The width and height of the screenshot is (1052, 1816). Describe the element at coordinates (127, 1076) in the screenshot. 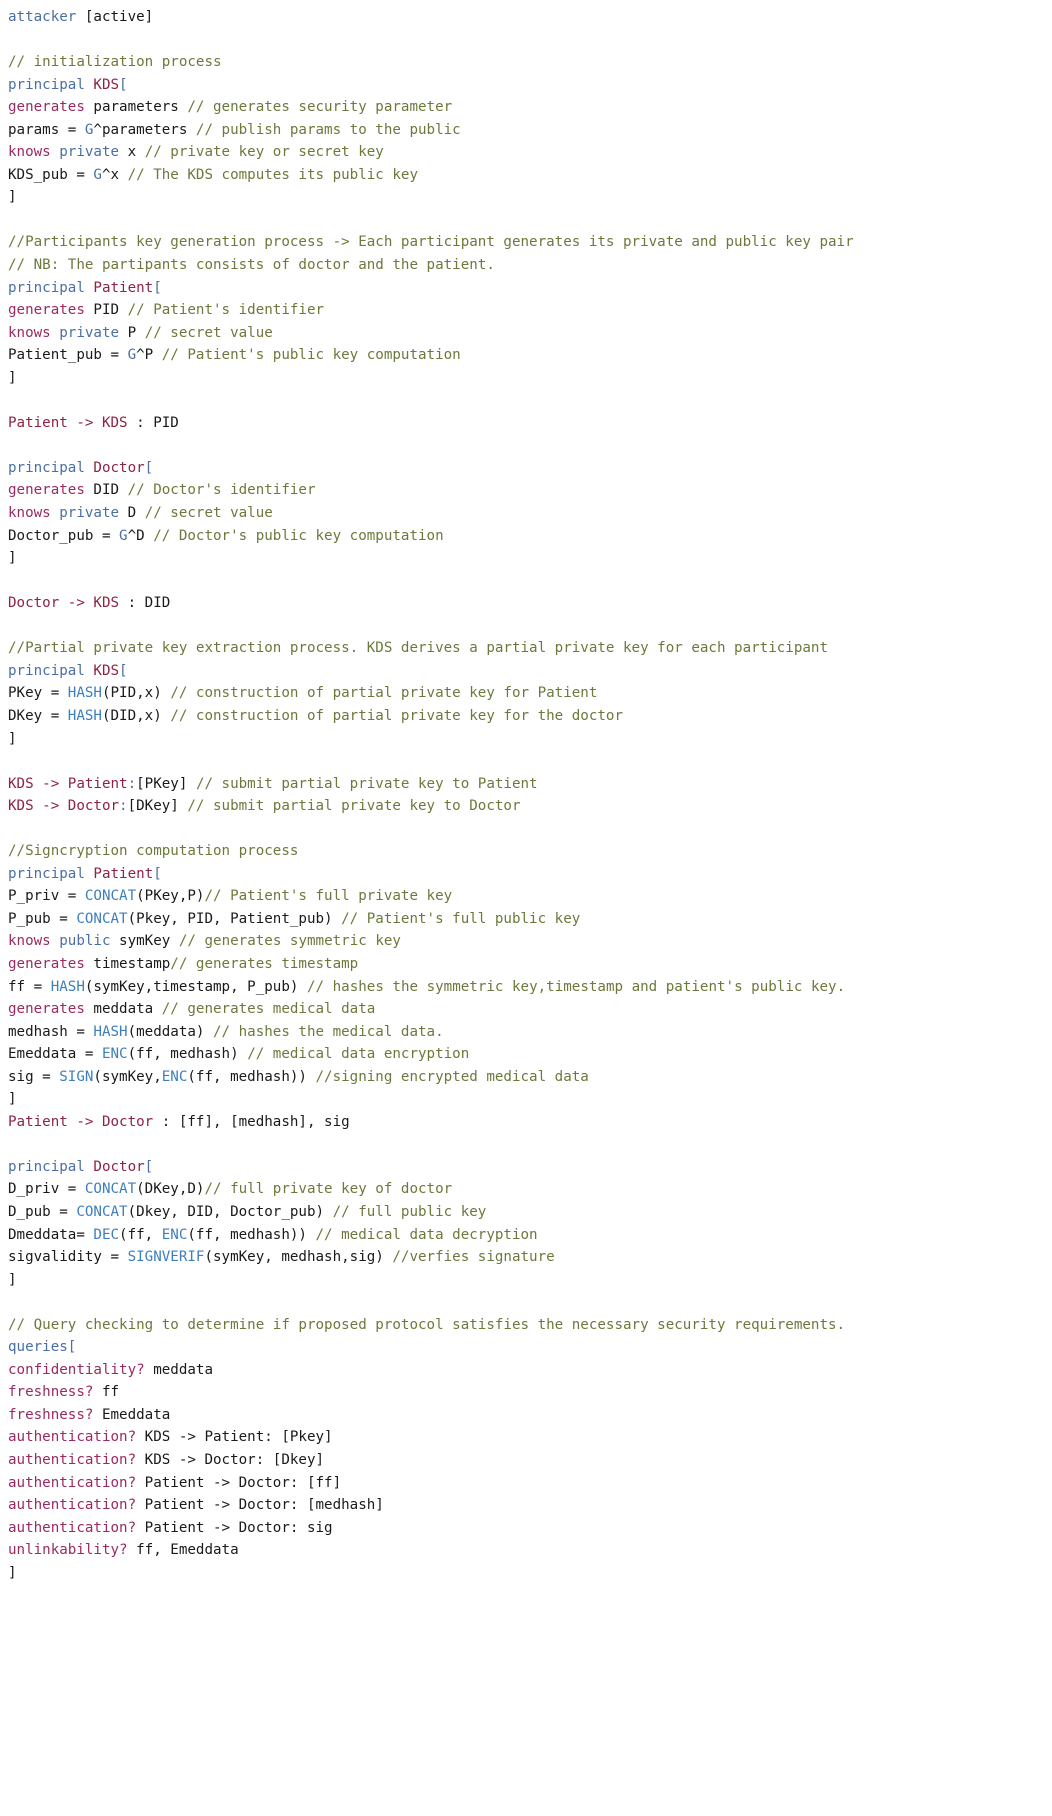

I see `code-token-plain: (symKey,` at that location.